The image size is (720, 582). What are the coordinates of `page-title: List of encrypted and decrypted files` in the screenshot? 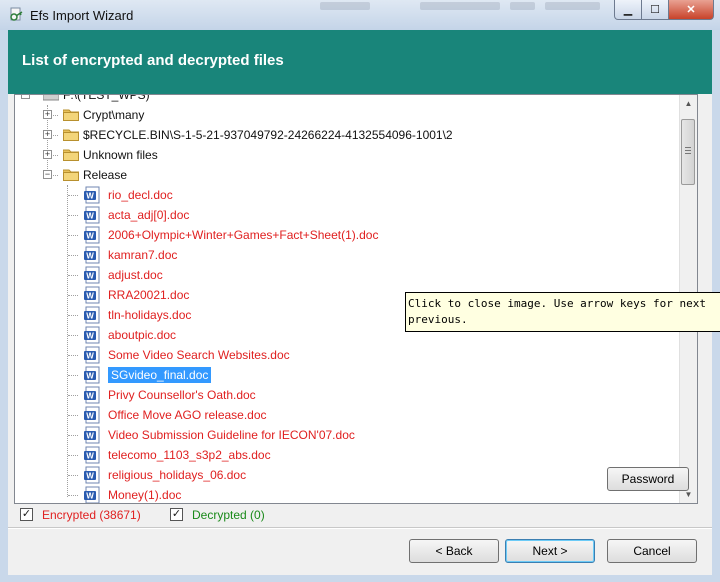 It's located at (153, 60).